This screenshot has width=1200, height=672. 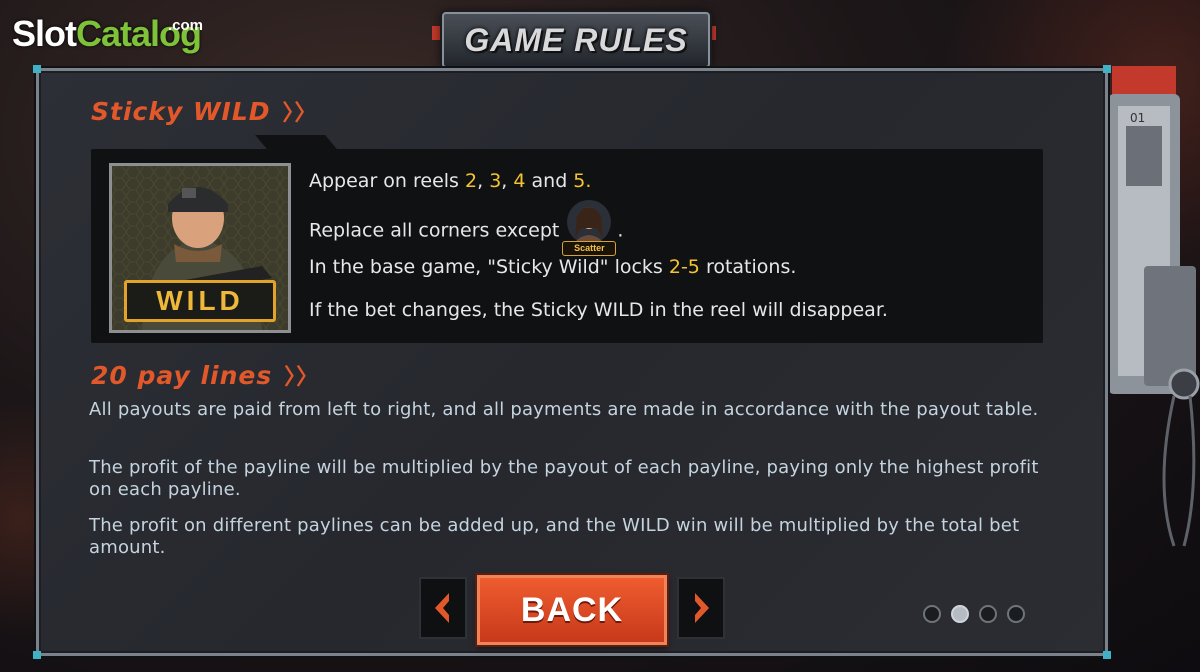 What do you see at coordinates (589, 227) in the screenshot?
I see `scatter-icon: Scatter` at bounding box center [589, 227].